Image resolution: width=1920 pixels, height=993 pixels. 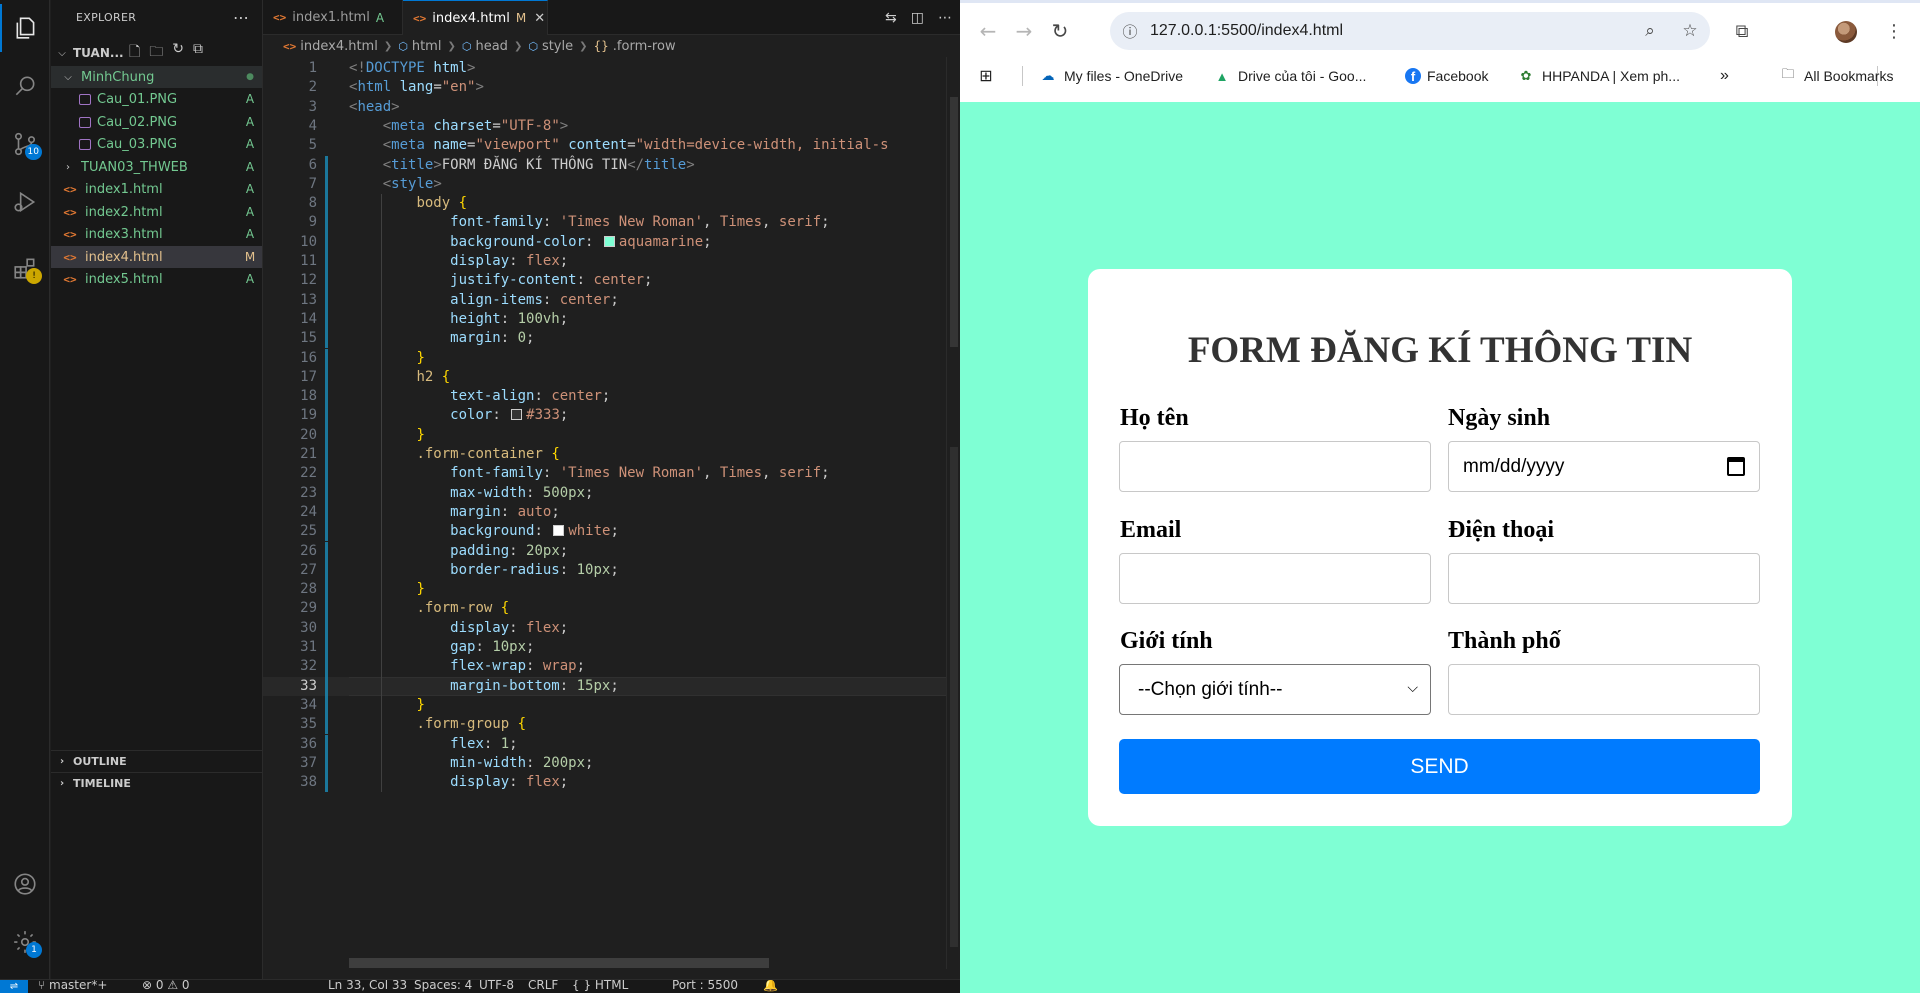 I want to click on code-line: 20 }, so click(x=611, y=435).